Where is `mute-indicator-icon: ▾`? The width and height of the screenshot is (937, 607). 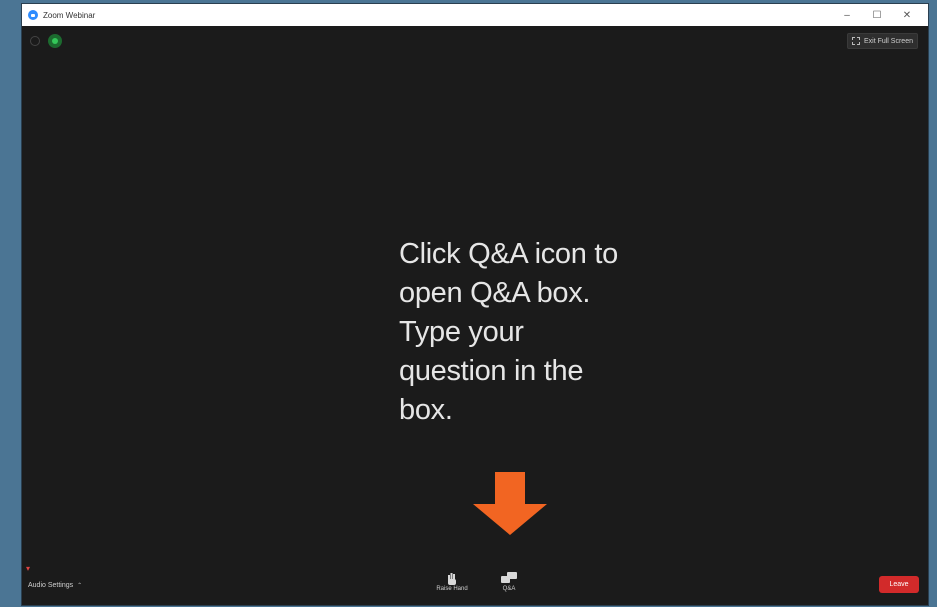 mute-indicator-icon: ▾ is located at coordinates (28, 568).